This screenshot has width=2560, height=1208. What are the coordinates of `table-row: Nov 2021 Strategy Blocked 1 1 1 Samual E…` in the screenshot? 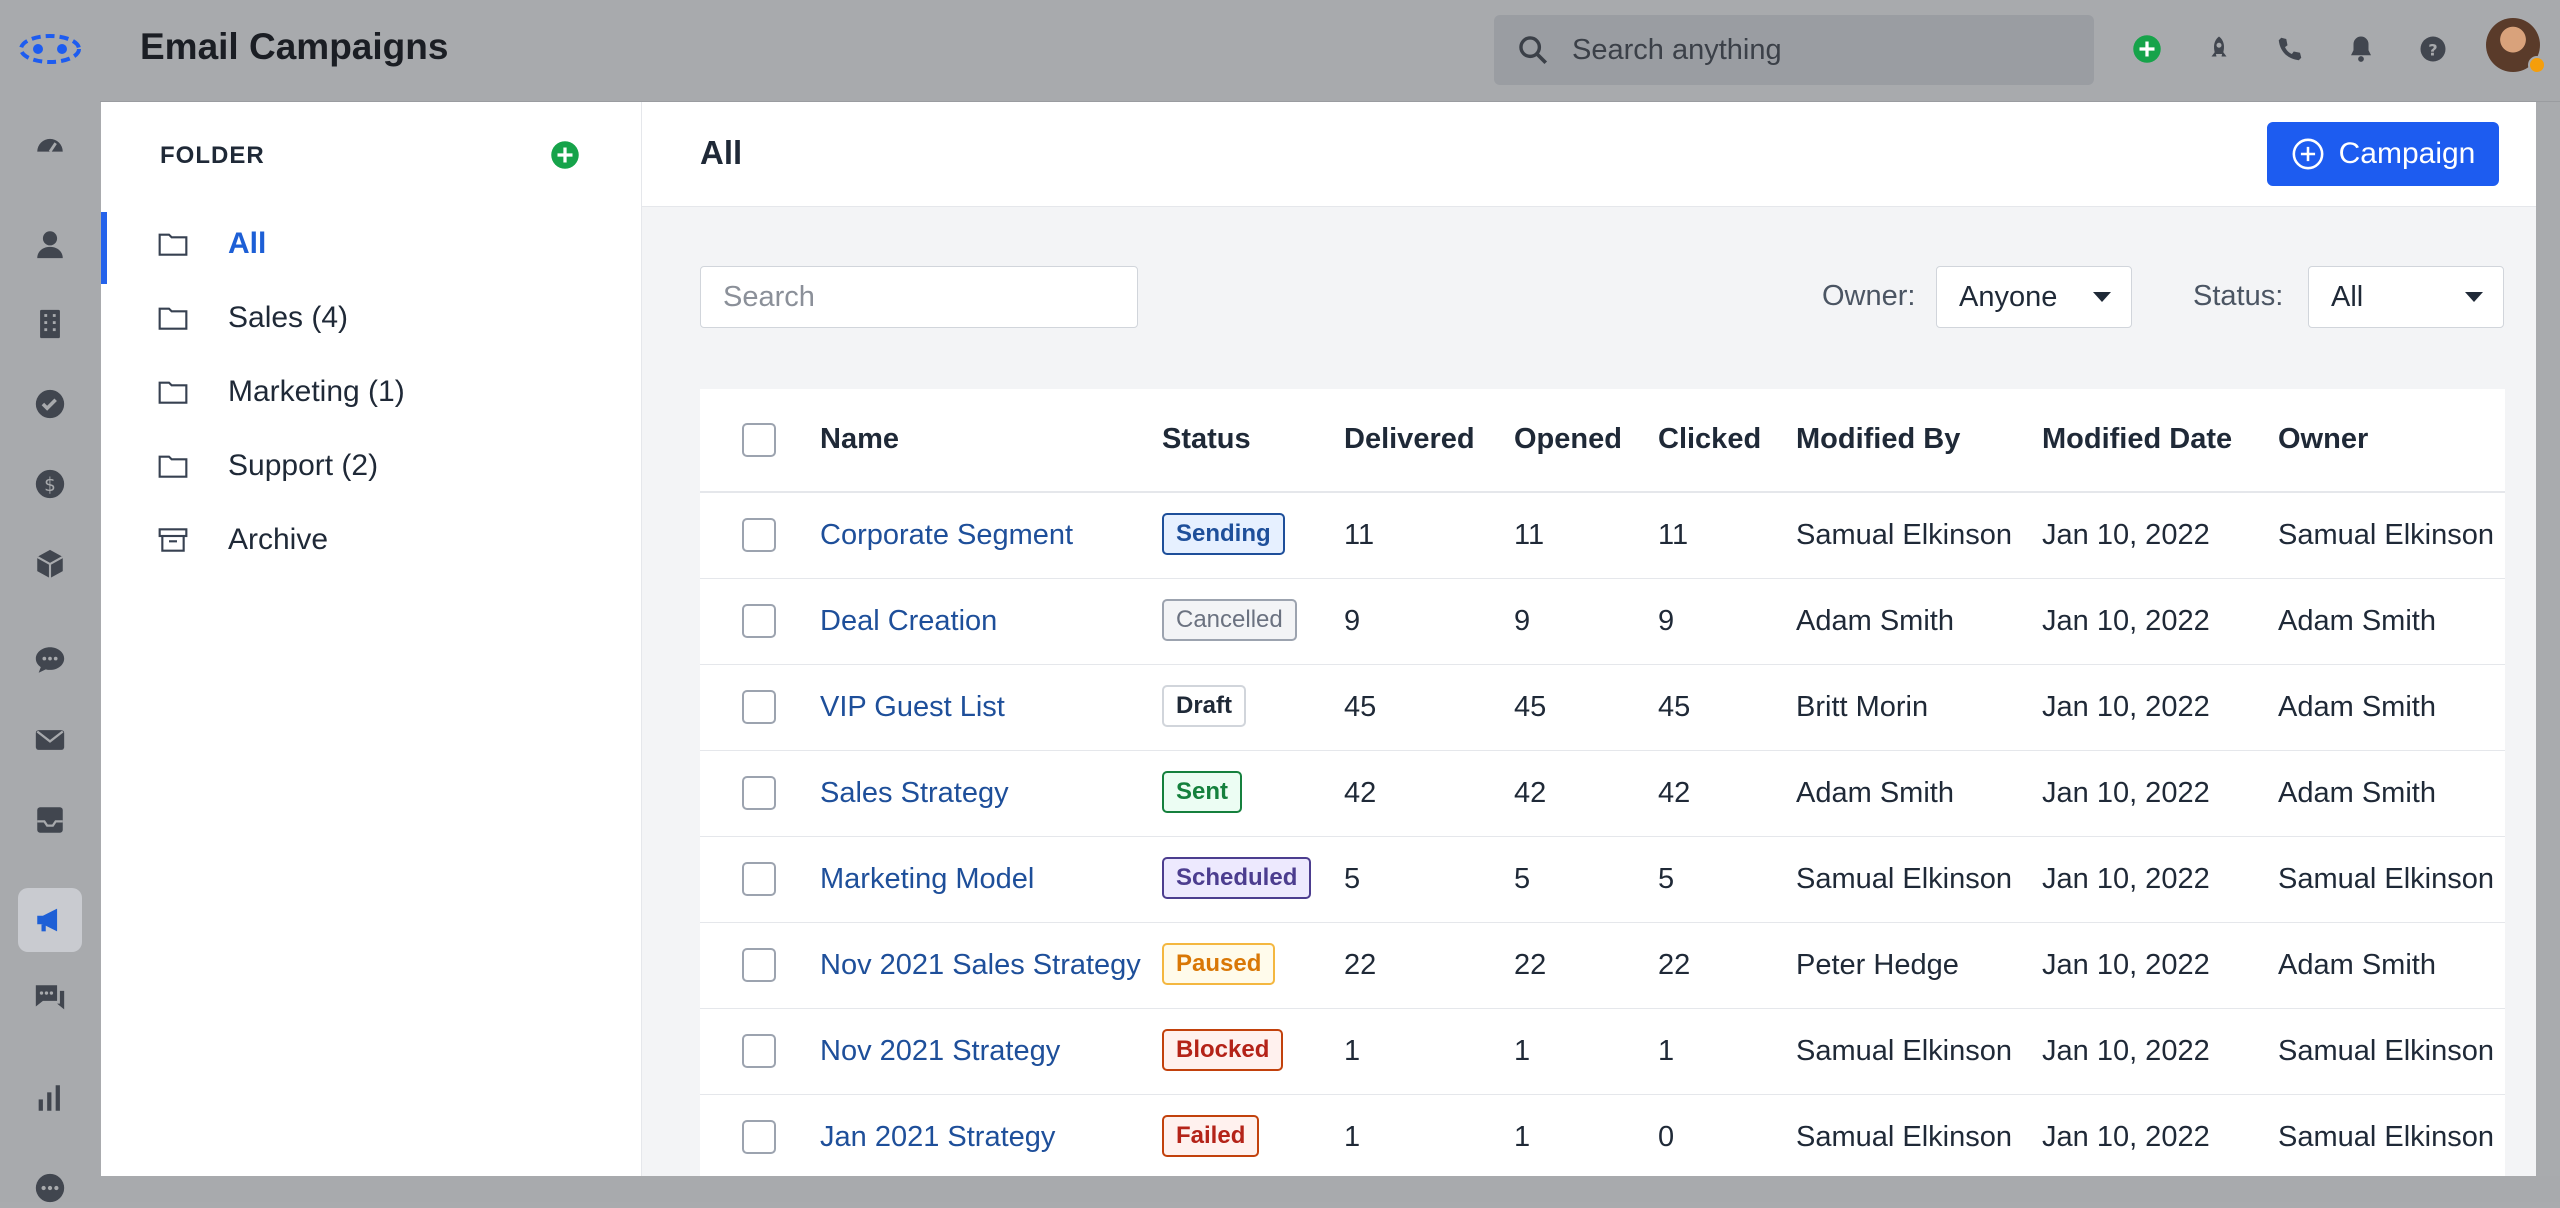 It's located at (1602, 1052).